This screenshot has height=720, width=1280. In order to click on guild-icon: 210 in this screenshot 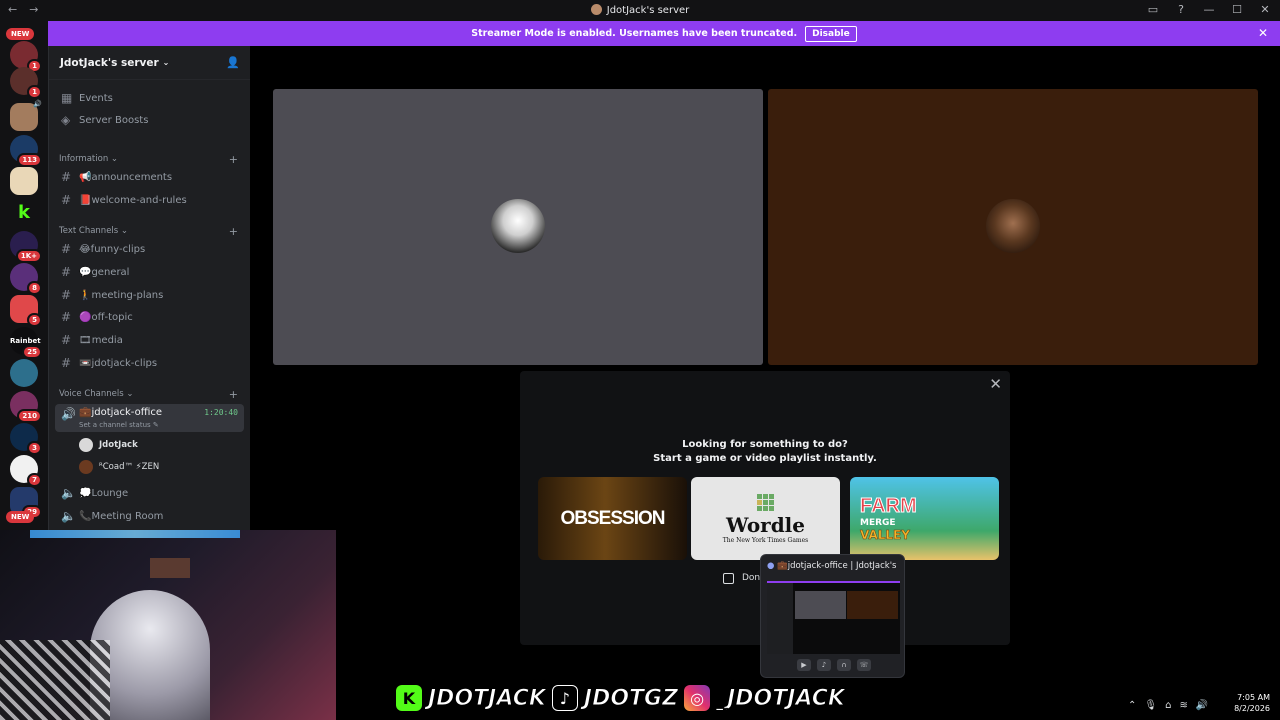, I will do `click(26, 407)`.